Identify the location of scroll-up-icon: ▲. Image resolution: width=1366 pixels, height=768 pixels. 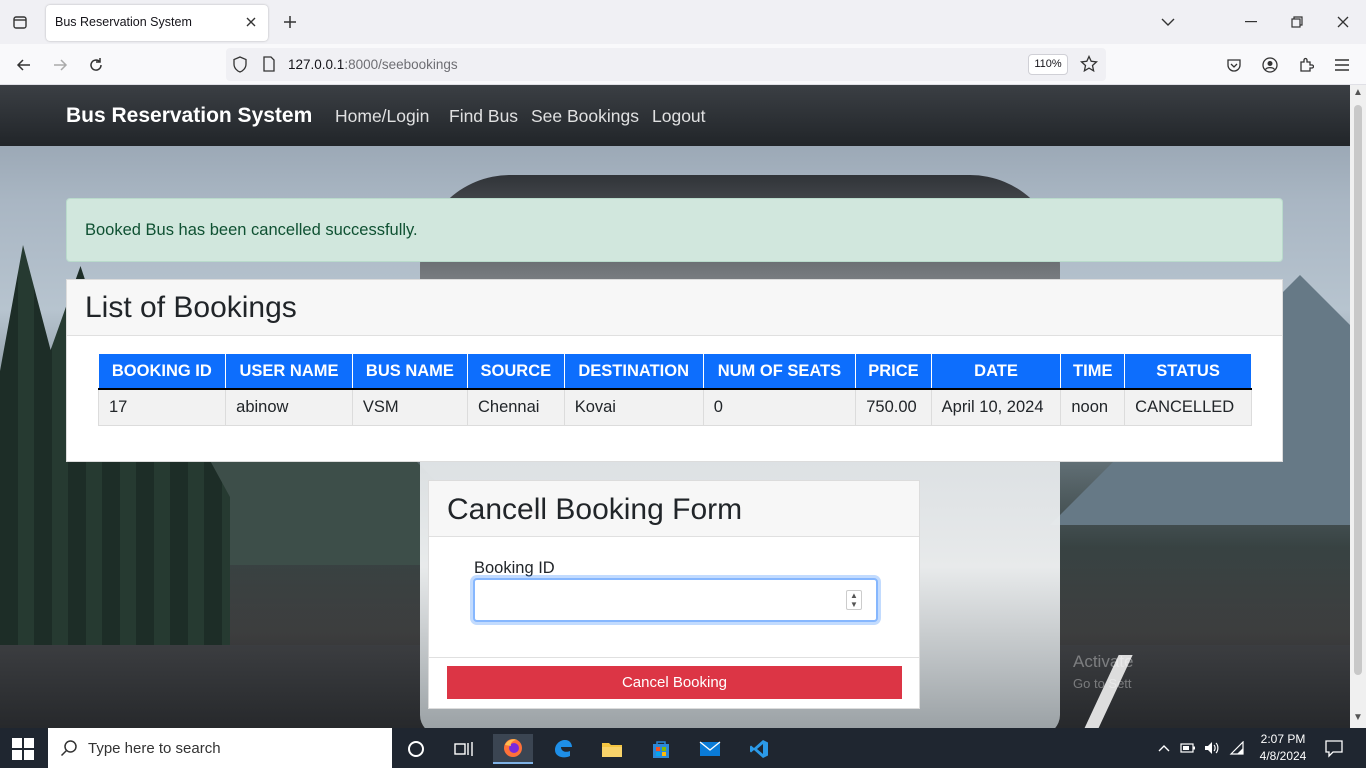
(1358, 94).